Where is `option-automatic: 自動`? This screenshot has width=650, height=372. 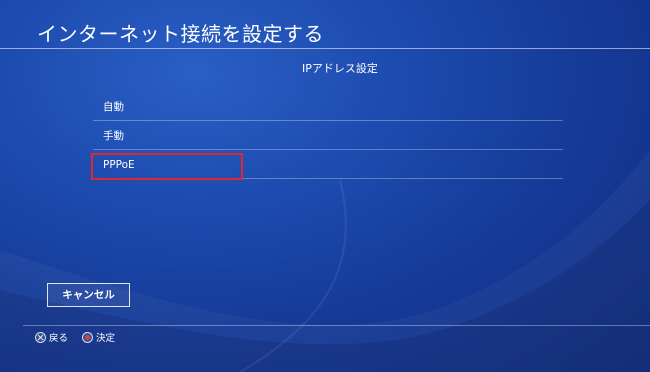 option-automatic: 自動 is located at coordinates (328, 107).